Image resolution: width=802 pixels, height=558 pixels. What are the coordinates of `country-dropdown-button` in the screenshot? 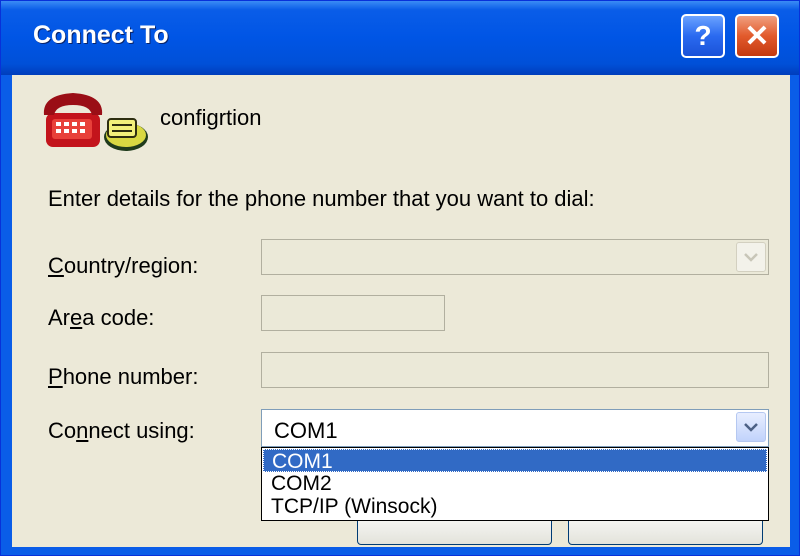 It's located at (751, 257).